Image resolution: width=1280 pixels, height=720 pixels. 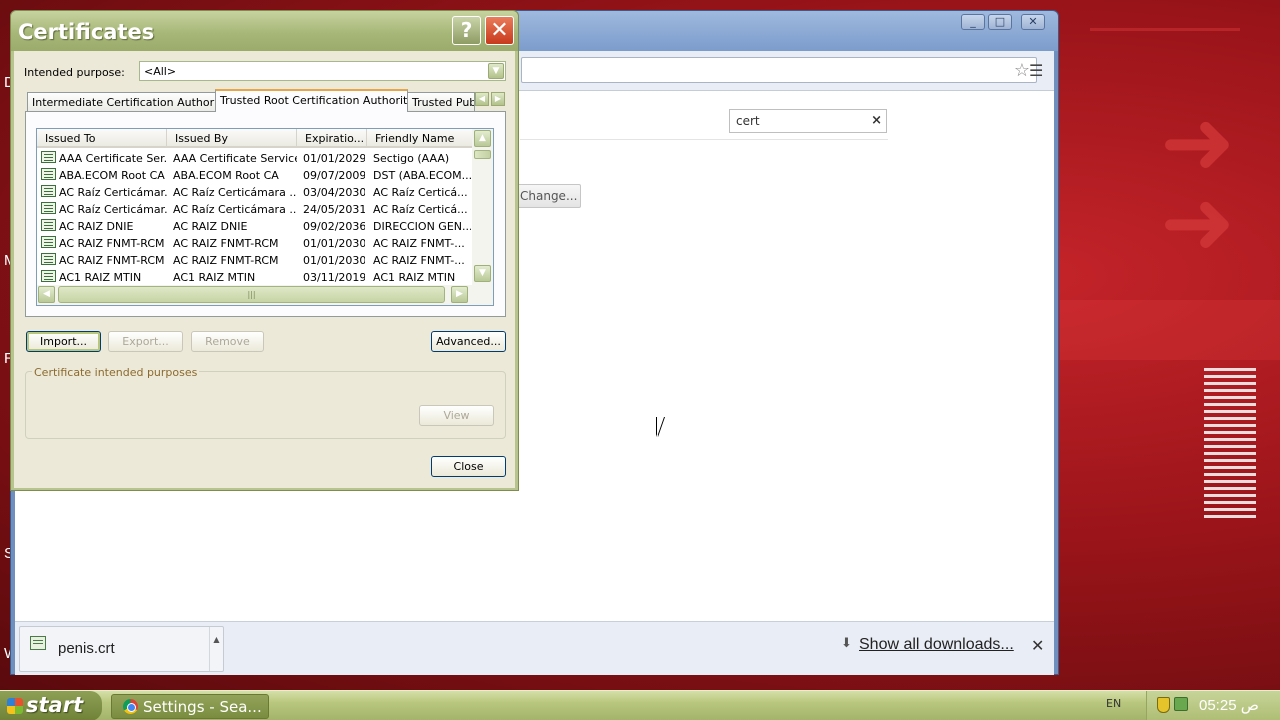 I want to click on cell-issued-by: ABA.ECOM Root CA, so click(x=226, y=175).